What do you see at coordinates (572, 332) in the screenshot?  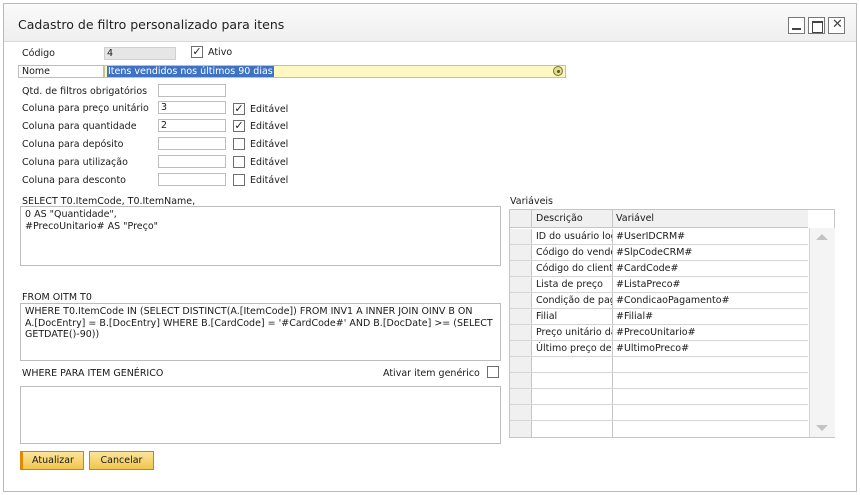 I see `descricao-cell: Preço unitário da` at bounding box center [572, 332].